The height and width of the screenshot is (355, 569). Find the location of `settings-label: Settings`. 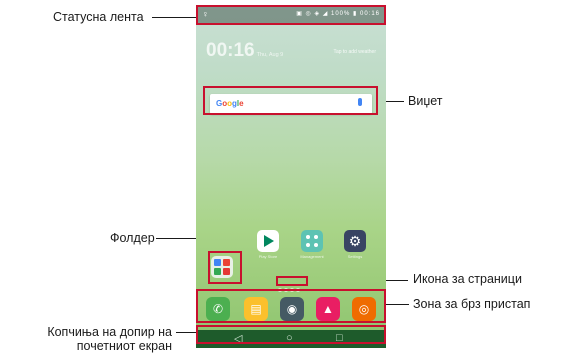

settings-label: Settings is located at coordinates (355, 256).